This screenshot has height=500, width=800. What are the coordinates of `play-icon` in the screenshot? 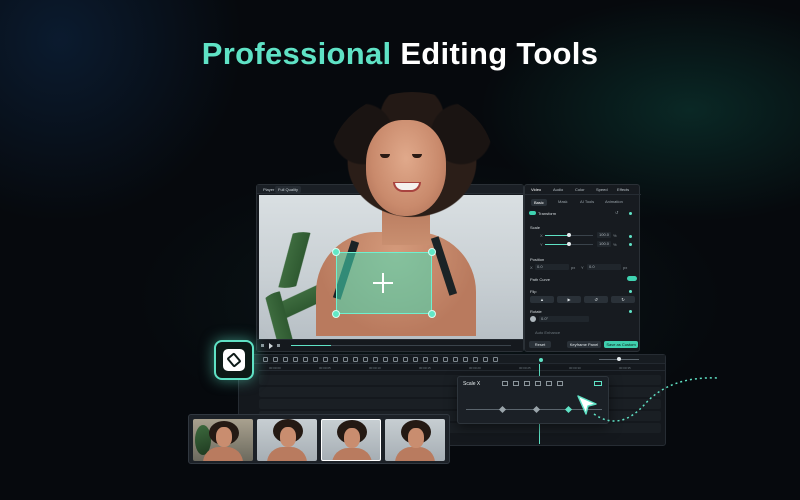 It's located at (271, 346).